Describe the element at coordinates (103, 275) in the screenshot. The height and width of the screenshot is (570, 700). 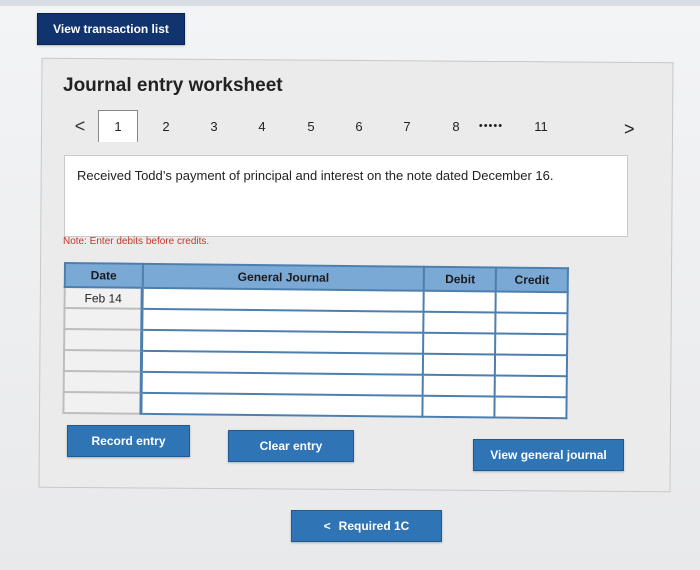
I see `column-date: Date` at that location.